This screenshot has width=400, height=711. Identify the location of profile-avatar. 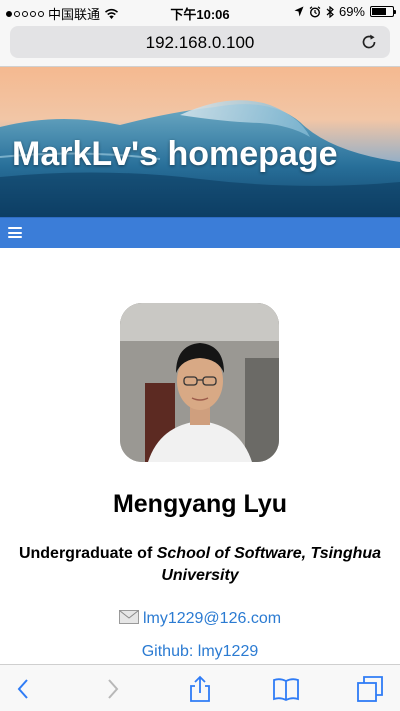
(199, 382).